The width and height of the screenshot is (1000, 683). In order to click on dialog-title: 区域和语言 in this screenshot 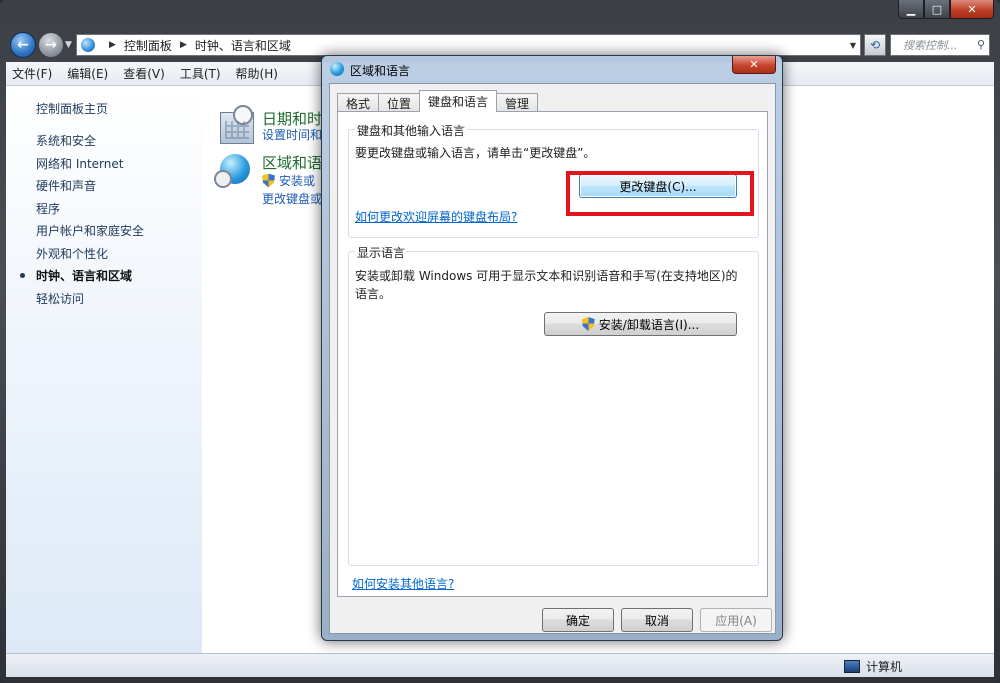, I will do `click(380, 71)`.